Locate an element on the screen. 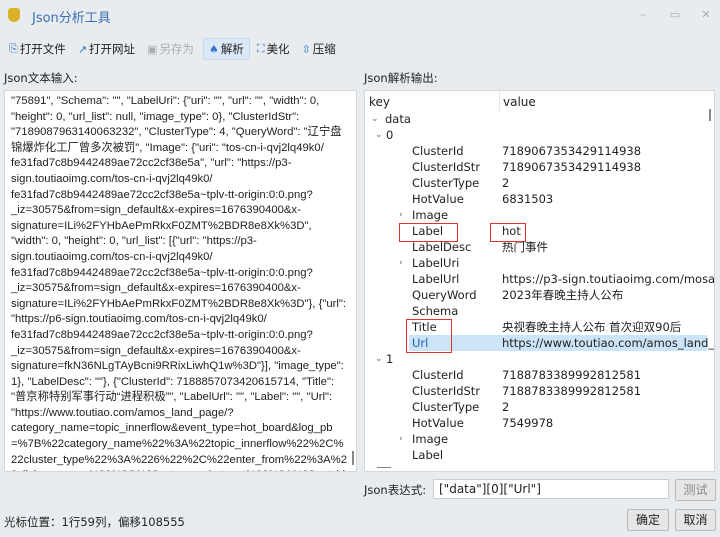 Image resolution: width=720 pixels, height=537 pixels. toolbar-button-label: 另存为 is located at coordinates (176, 49).